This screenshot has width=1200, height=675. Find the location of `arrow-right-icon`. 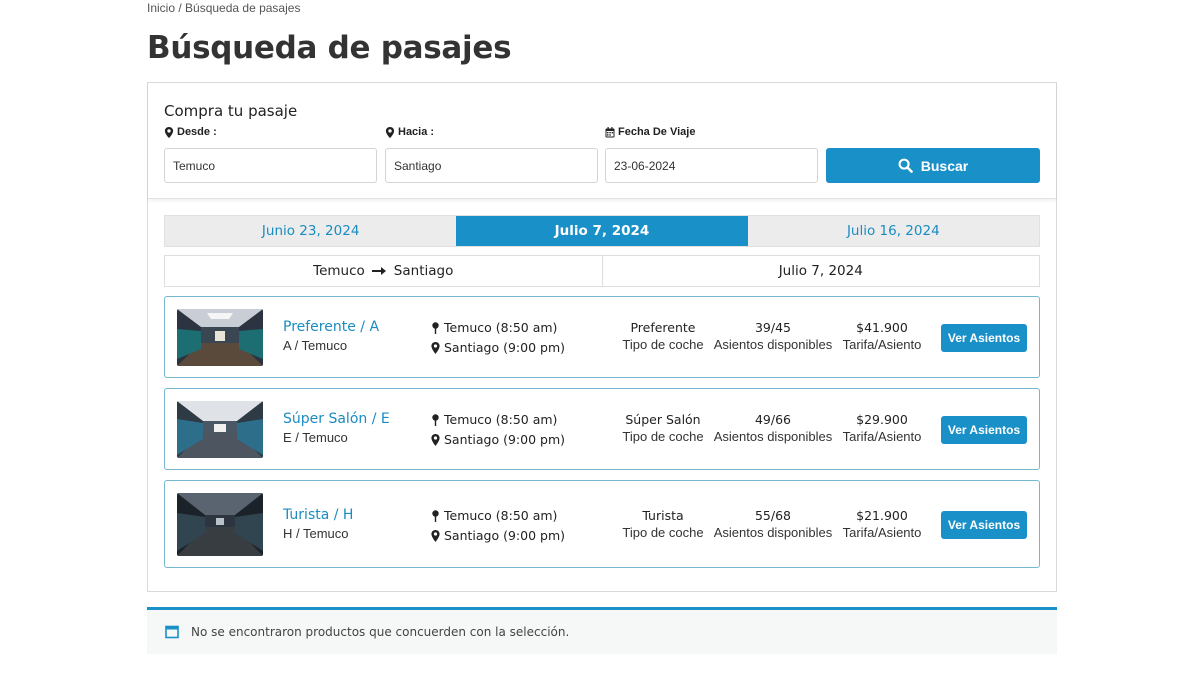

arrow-right-icon is located at coordinates (378, 271).